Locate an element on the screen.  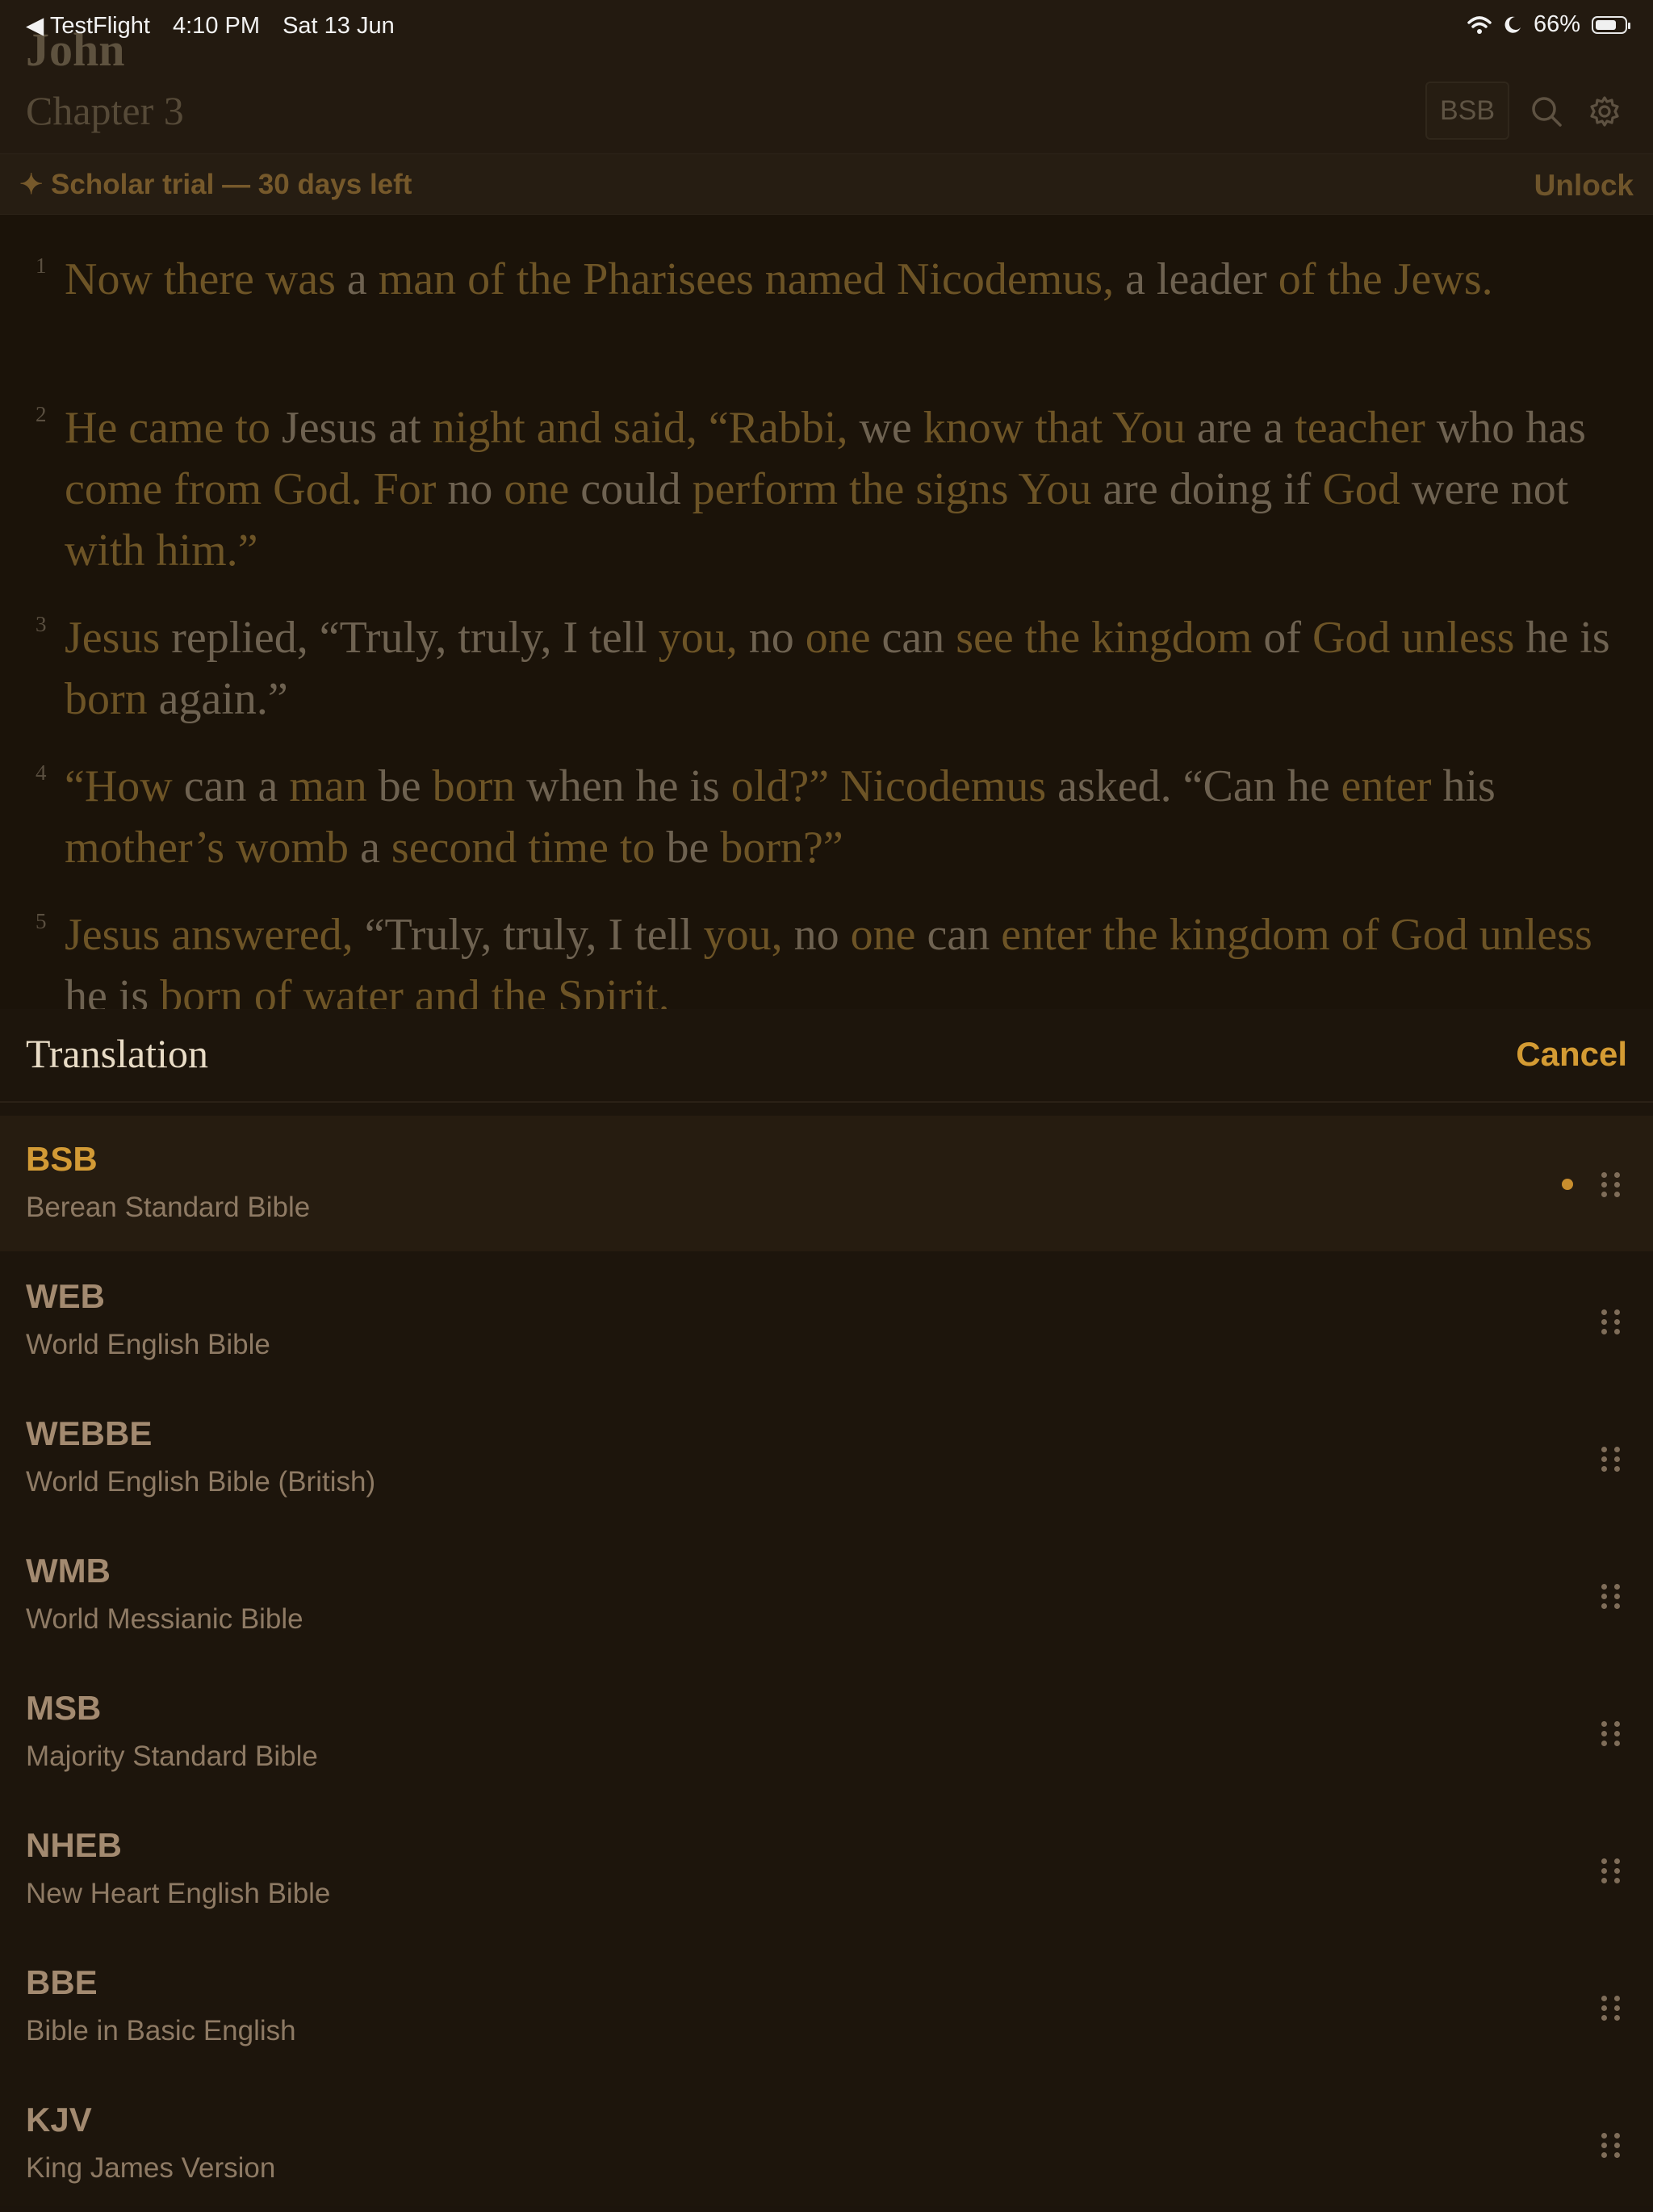
verse-number: 5 is located at coordinates (41, 921).